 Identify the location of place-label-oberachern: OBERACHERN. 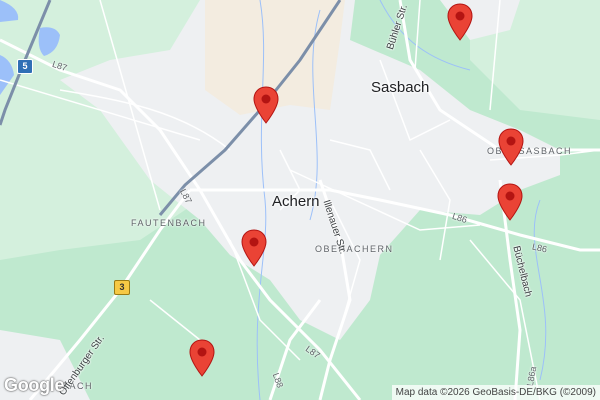
(354, 249).